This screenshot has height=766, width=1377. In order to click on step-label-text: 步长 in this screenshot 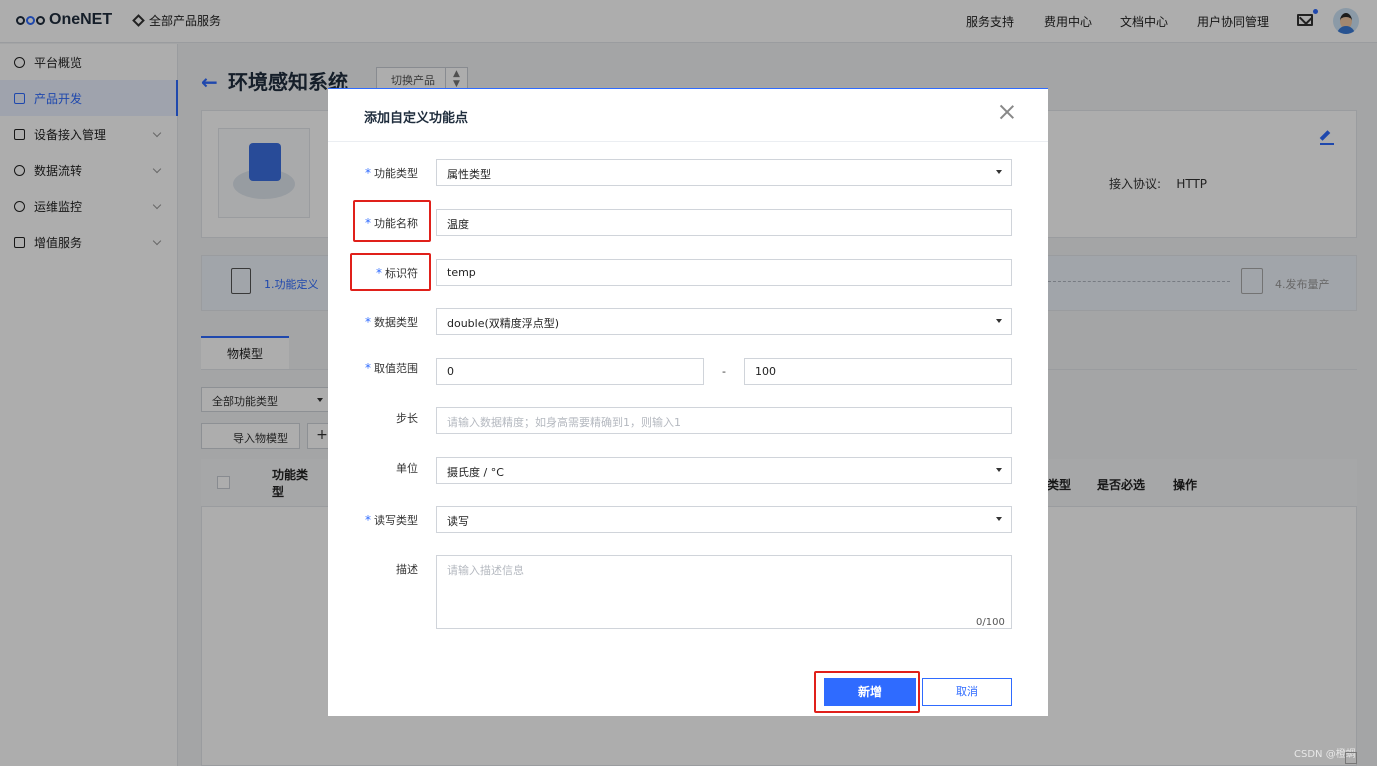, I will do `click(407, 418)`.